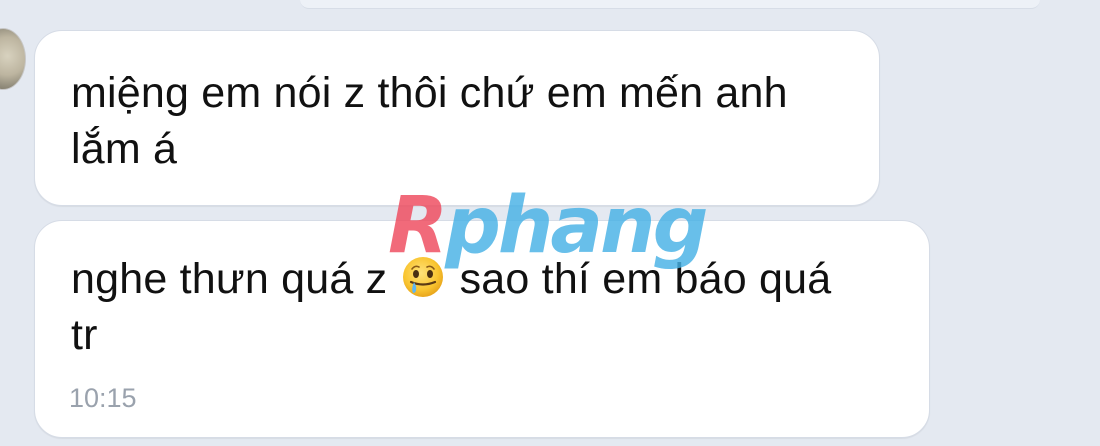 The height and width of the screenshot is (446, 1100). I want to click on watermark-logo: Rphang, so click(548, 226).